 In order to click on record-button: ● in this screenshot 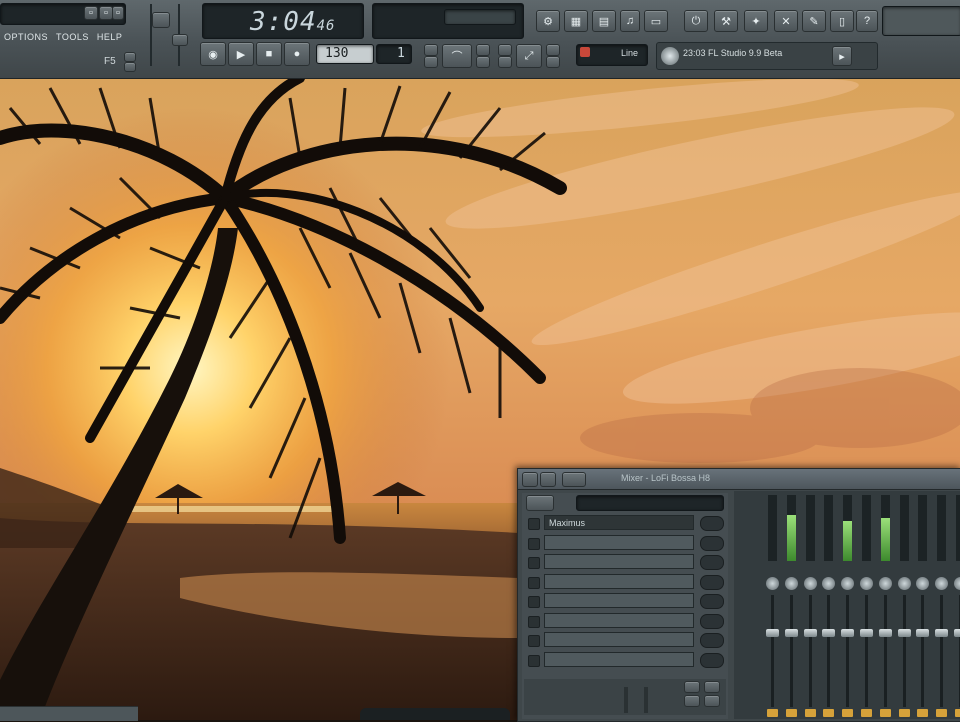, I will do `click(297, 54)`.